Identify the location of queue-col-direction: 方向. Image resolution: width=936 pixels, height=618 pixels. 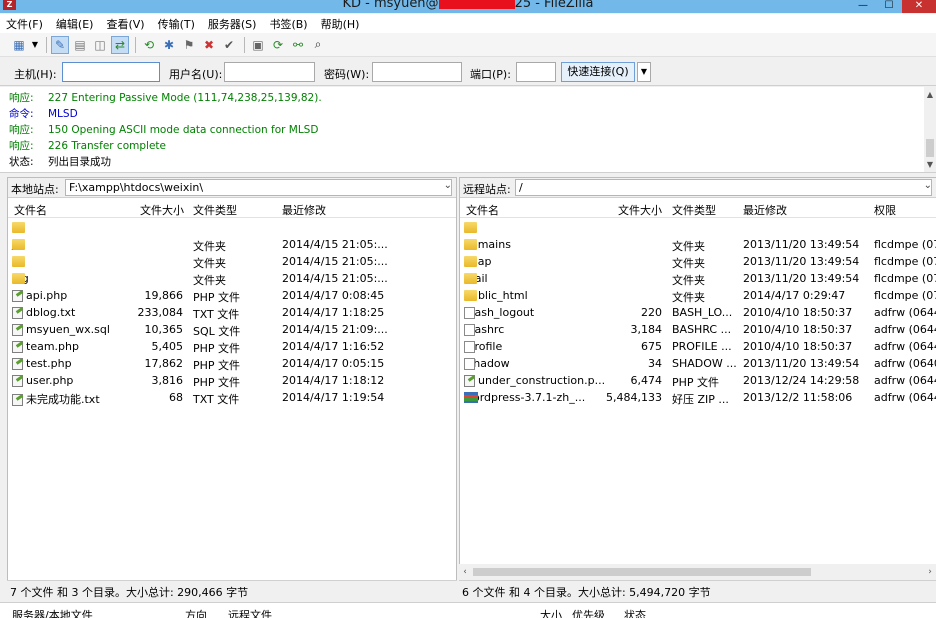
(196, 612).